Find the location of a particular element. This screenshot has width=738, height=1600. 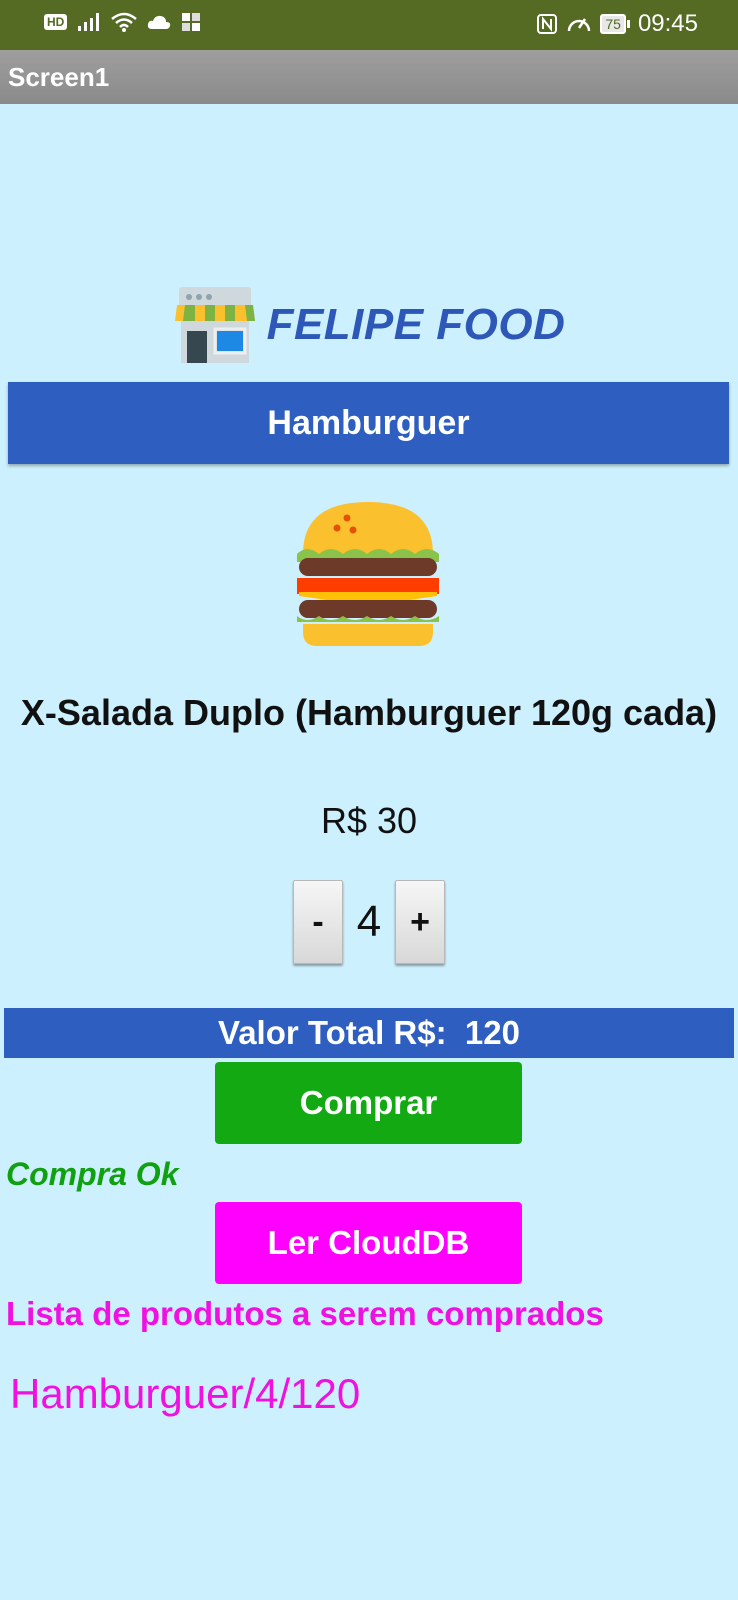

speed-icon is located at coordinates (579, 25).